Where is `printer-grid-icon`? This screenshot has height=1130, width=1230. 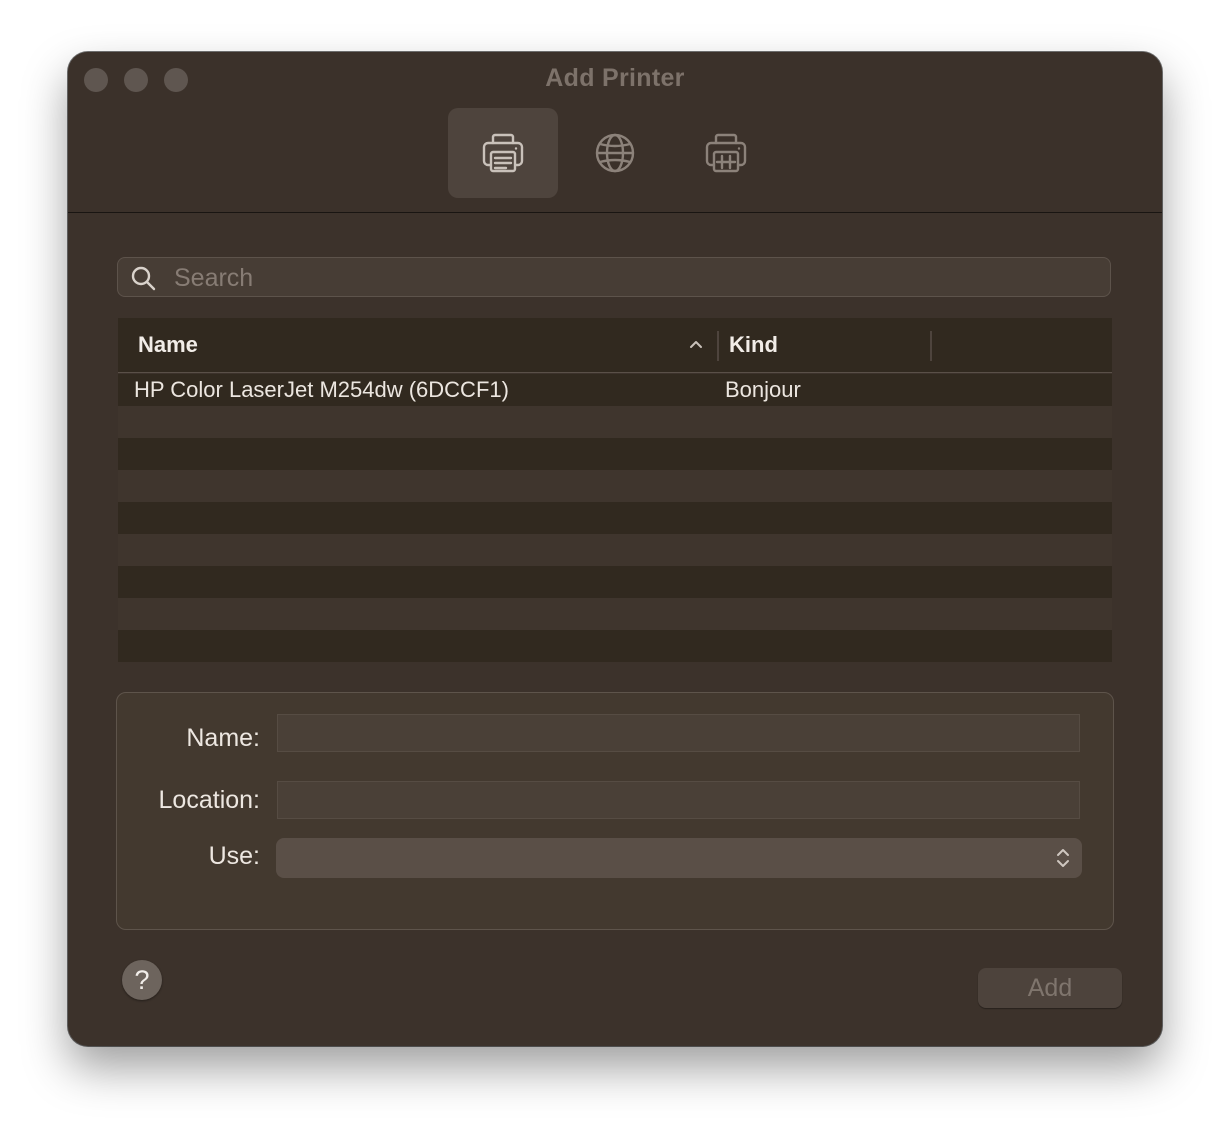
printer-grid-icon is located at coordinates (726, 153).